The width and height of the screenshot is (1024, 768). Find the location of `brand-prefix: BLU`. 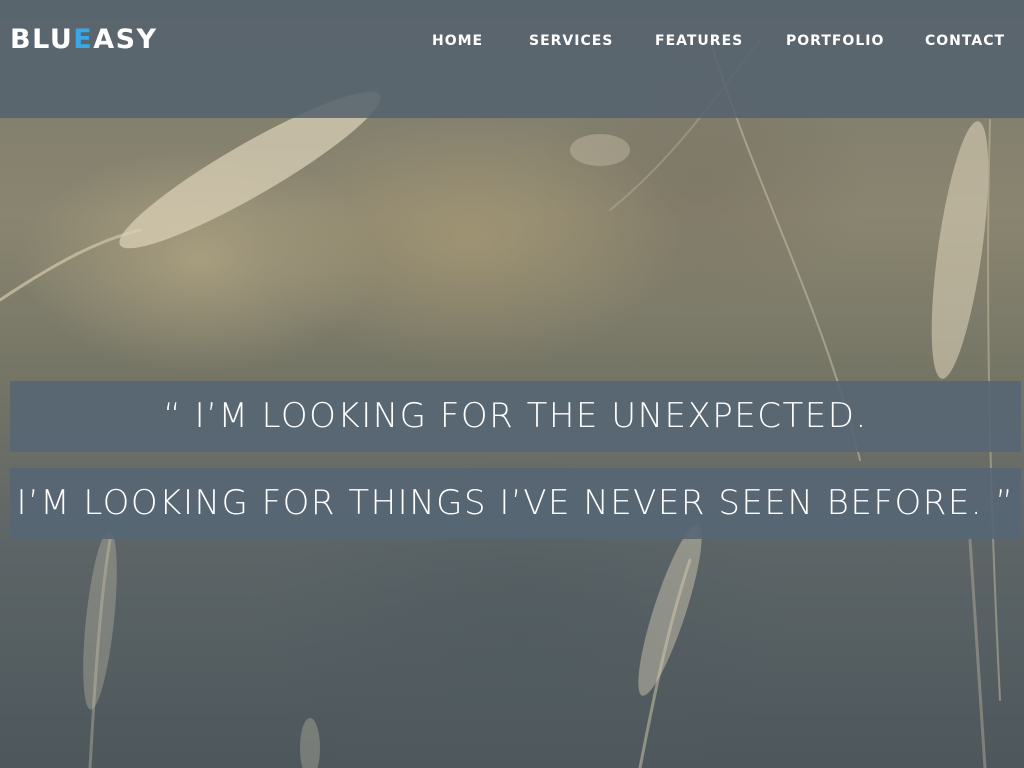

brand-prefix: BLU is located at coordinates (42, 39).